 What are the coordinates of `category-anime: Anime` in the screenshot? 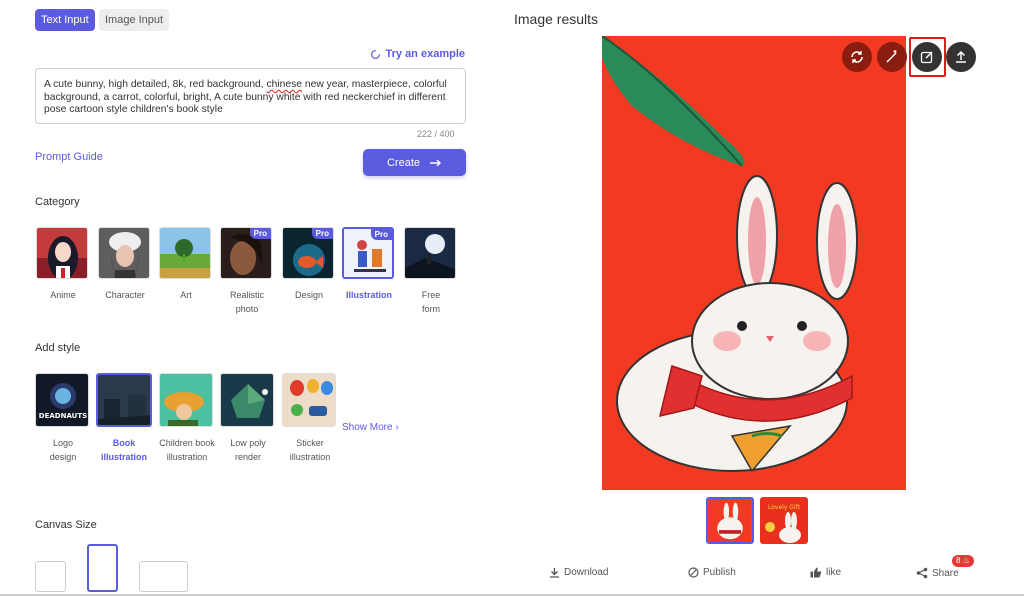 It's located at (63, 264).